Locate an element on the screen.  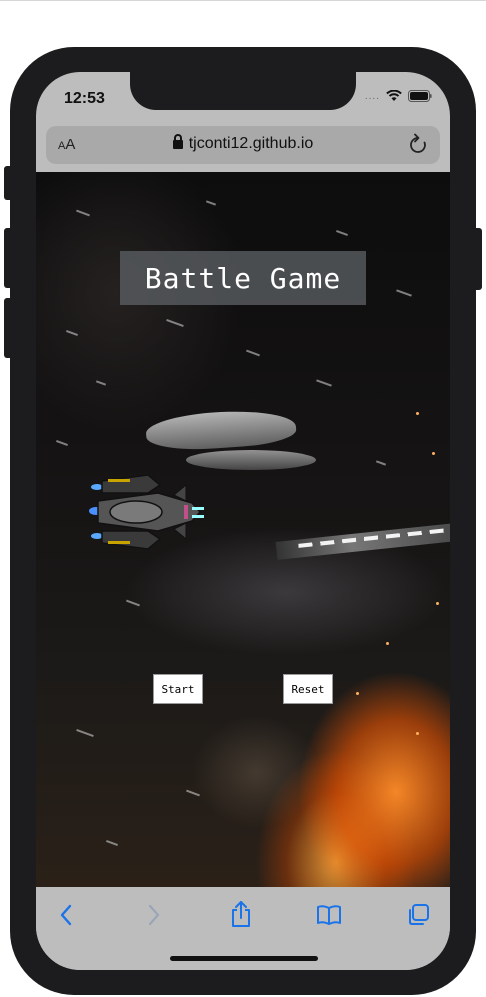
mute-switch is located at coordinates (7, 183).